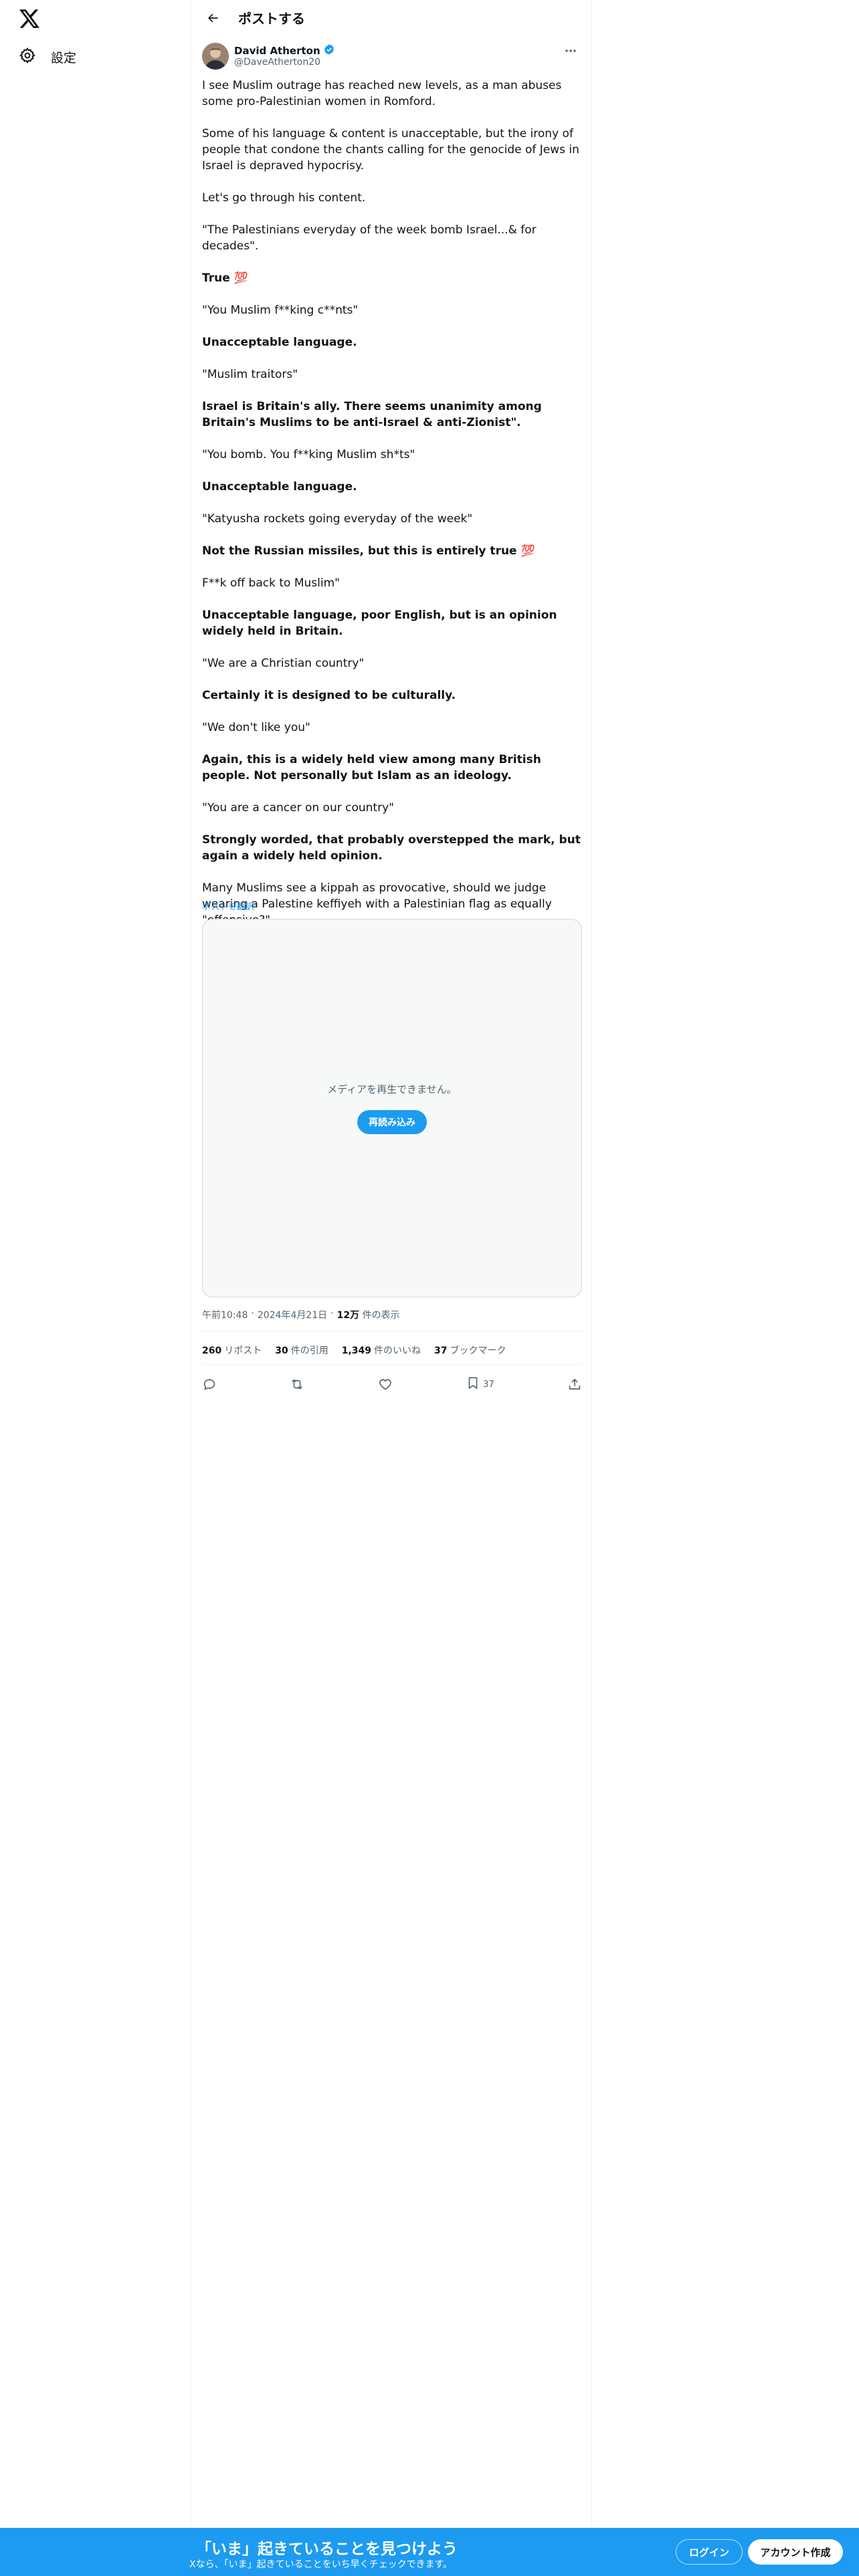 Image resolution: width=859 pixels, height=2576 pixels. Describe the element at coordinates (391, 57) in the screenshot. I see `author-row: David Atherton @DaveAtherton20` at that location.